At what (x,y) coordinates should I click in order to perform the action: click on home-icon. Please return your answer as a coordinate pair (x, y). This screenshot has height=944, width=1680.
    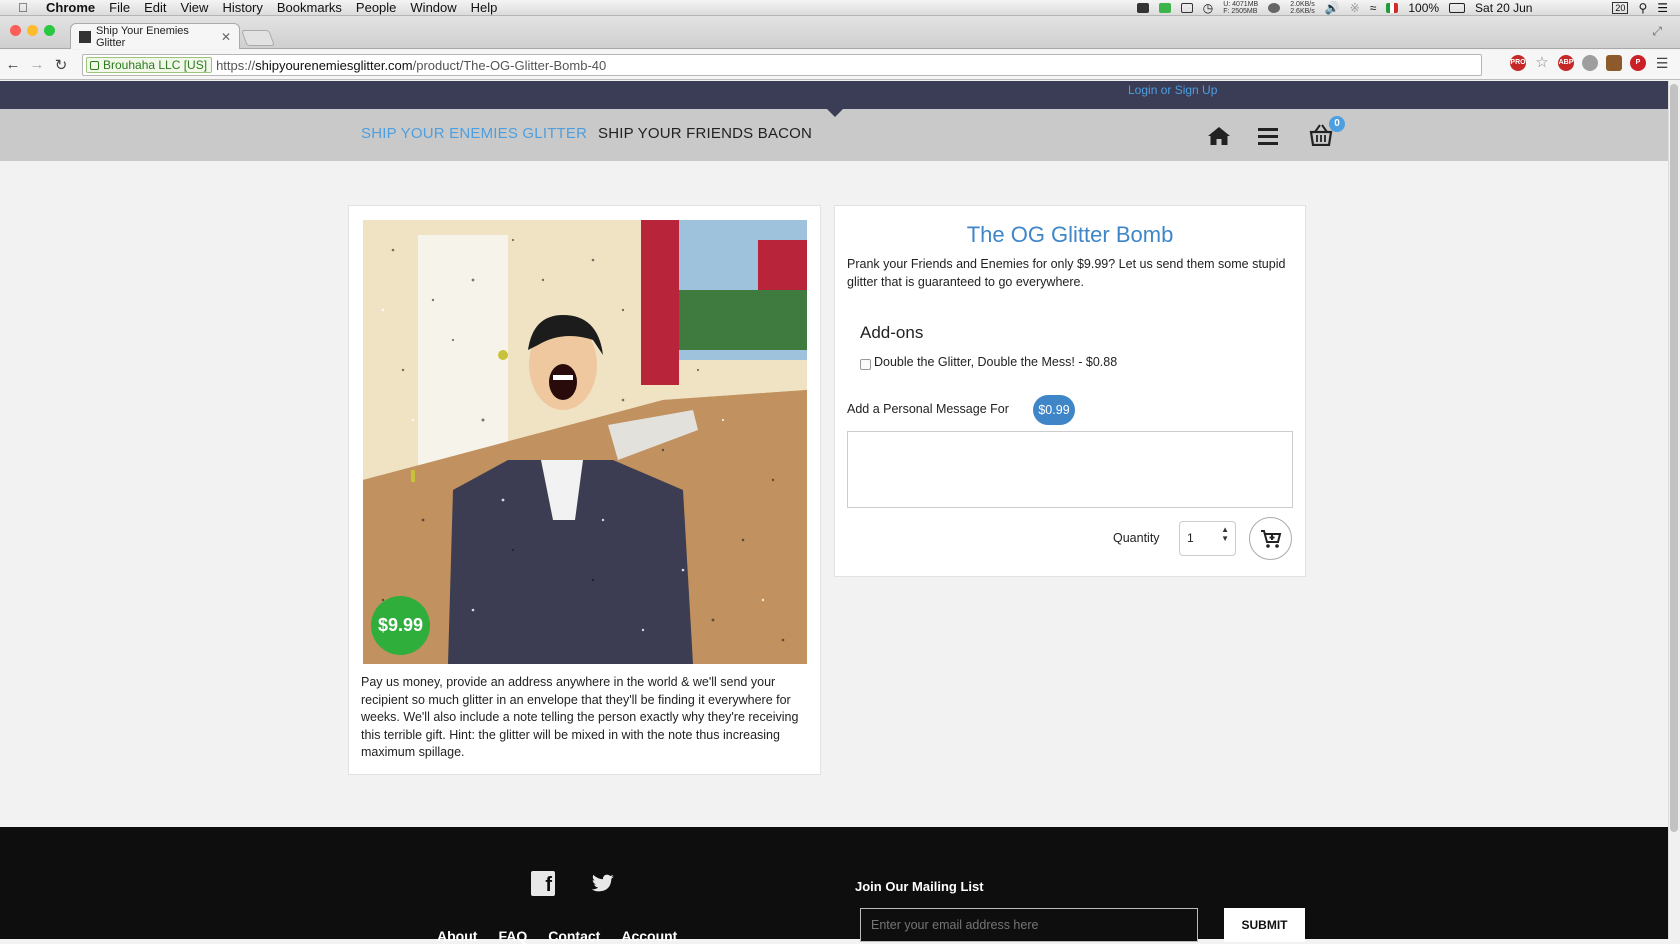
    Looking at the image, I should click on (1219, 138).